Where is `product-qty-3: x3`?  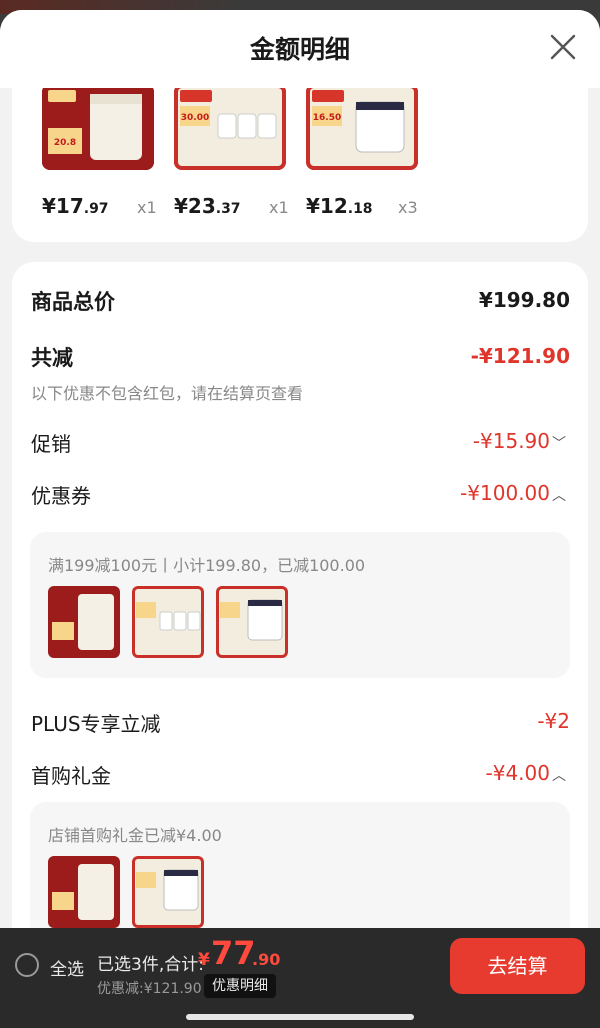 product-qty-3: x3 is located at coordinates (408, 207).